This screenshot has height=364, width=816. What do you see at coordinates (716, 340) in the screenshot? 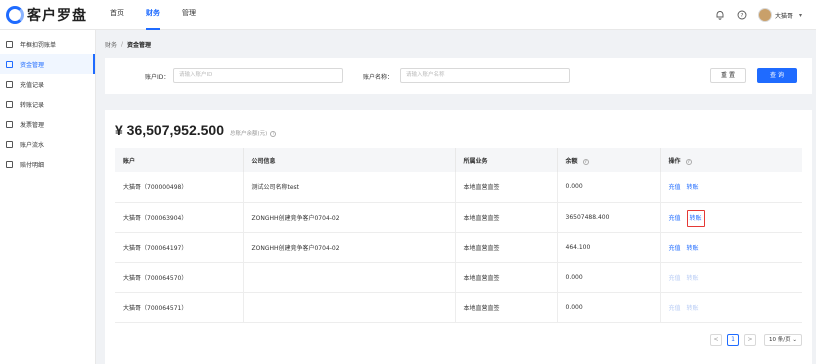
I see `prev-page-button: <` at bounding box center [716, 340].